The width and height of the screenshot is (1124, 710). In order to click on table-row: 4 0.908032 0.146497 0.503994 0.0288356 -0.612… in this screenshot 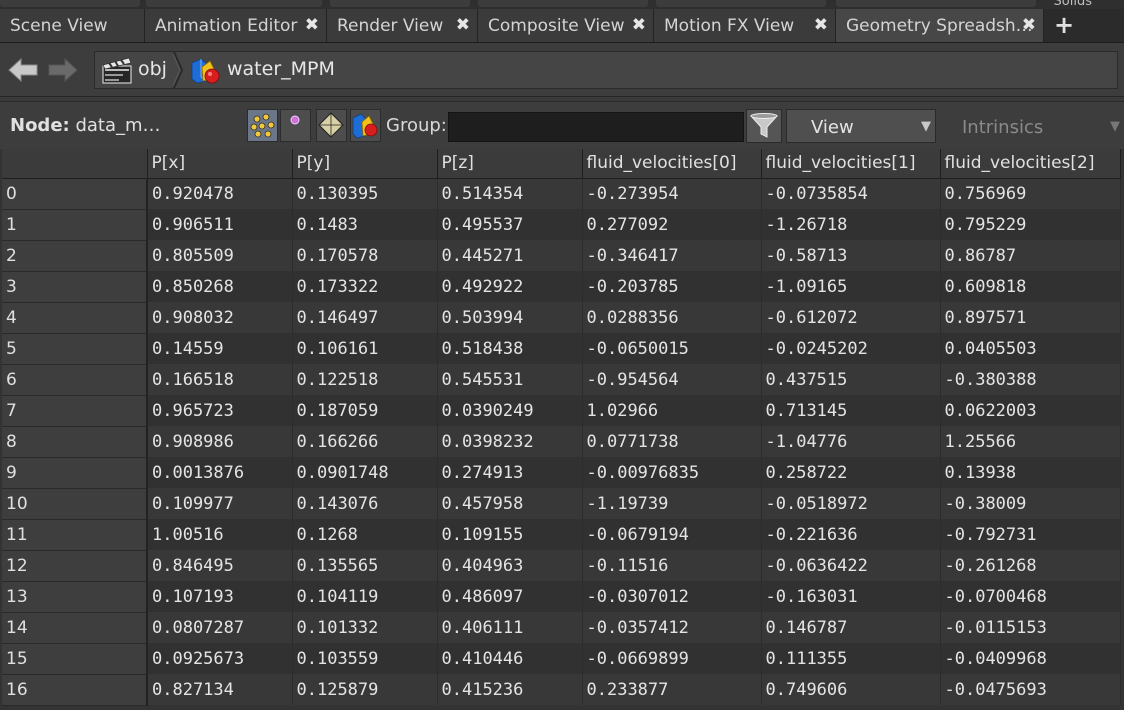, I will do `click(561, 318)`.